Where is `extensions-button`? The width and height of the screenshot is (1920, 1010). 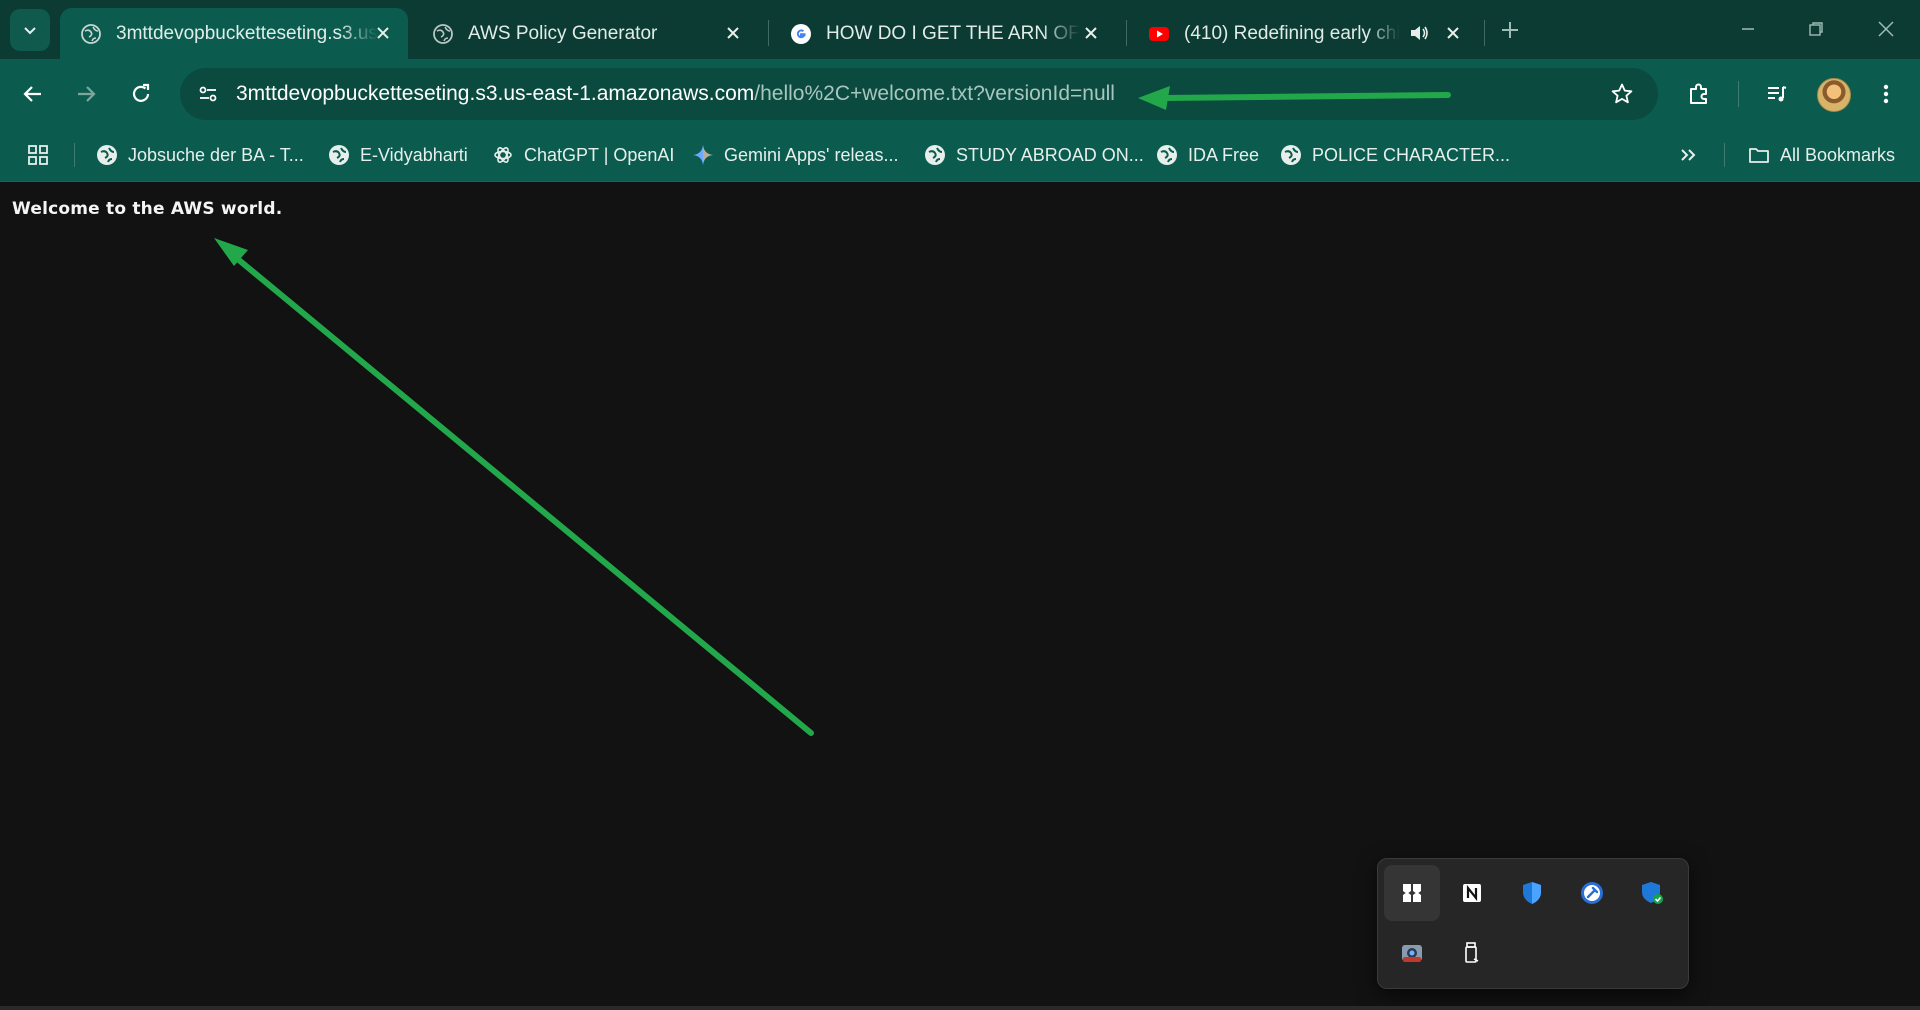 extensions-button is located at coordinates (1699, 94).